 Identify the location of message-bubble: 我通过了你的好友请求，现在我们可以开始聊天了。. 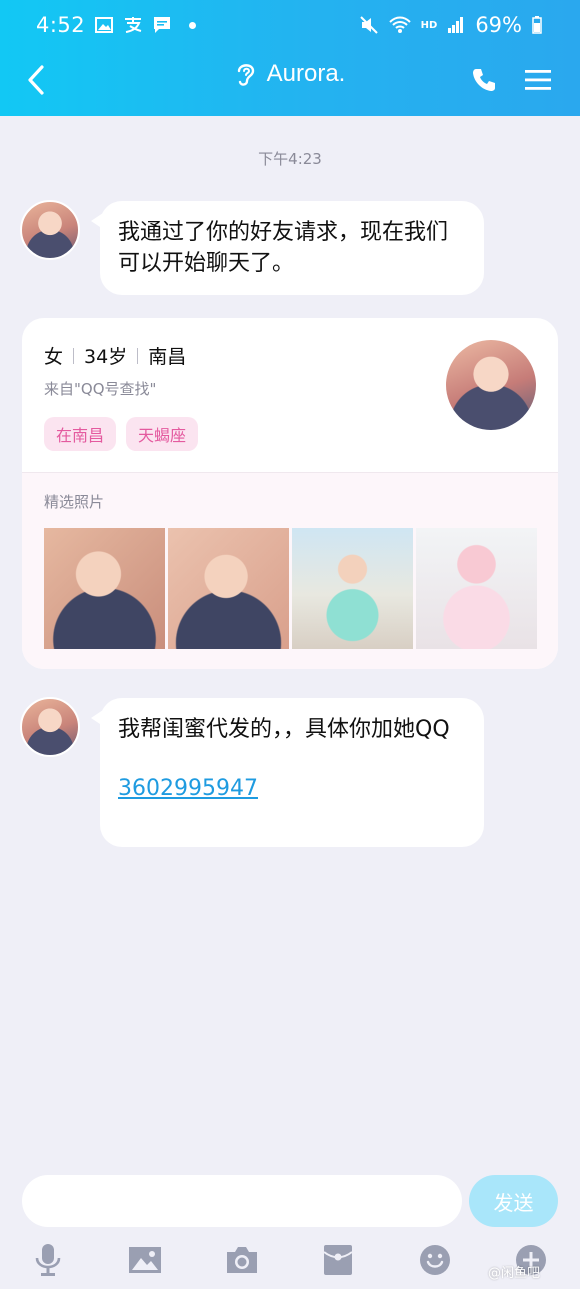
(287, 248).